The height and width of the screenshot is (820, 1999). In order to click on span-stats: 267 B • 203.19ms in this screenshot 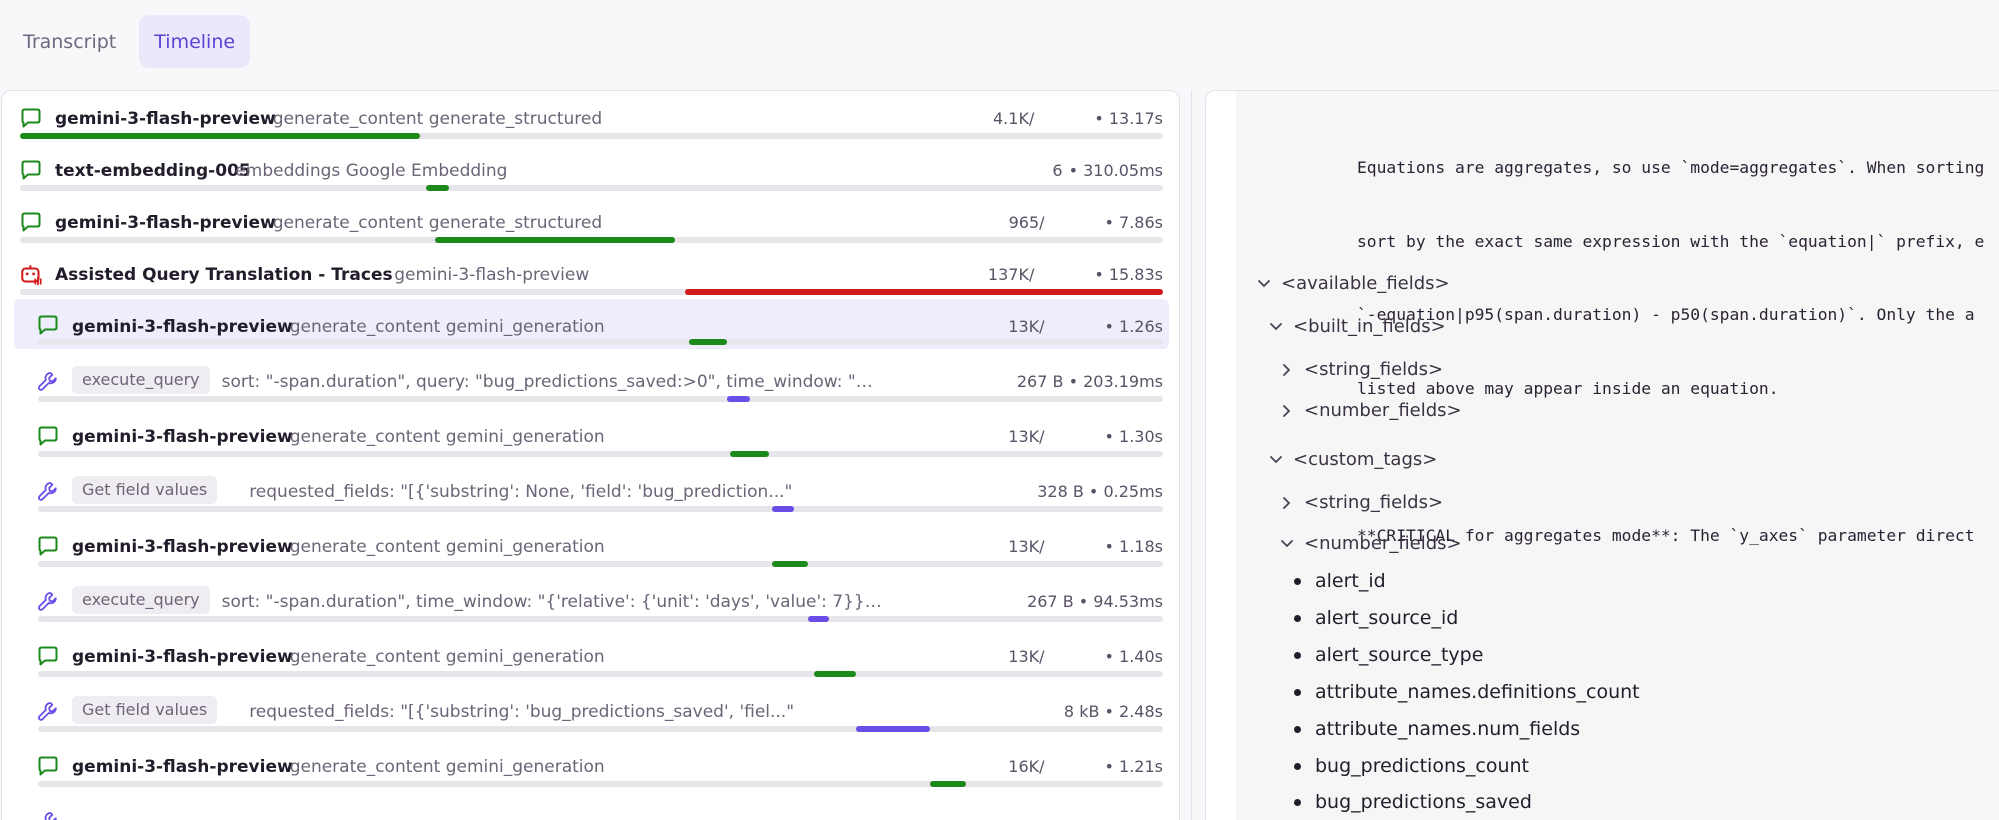, I will do `click(1089, 381)`.